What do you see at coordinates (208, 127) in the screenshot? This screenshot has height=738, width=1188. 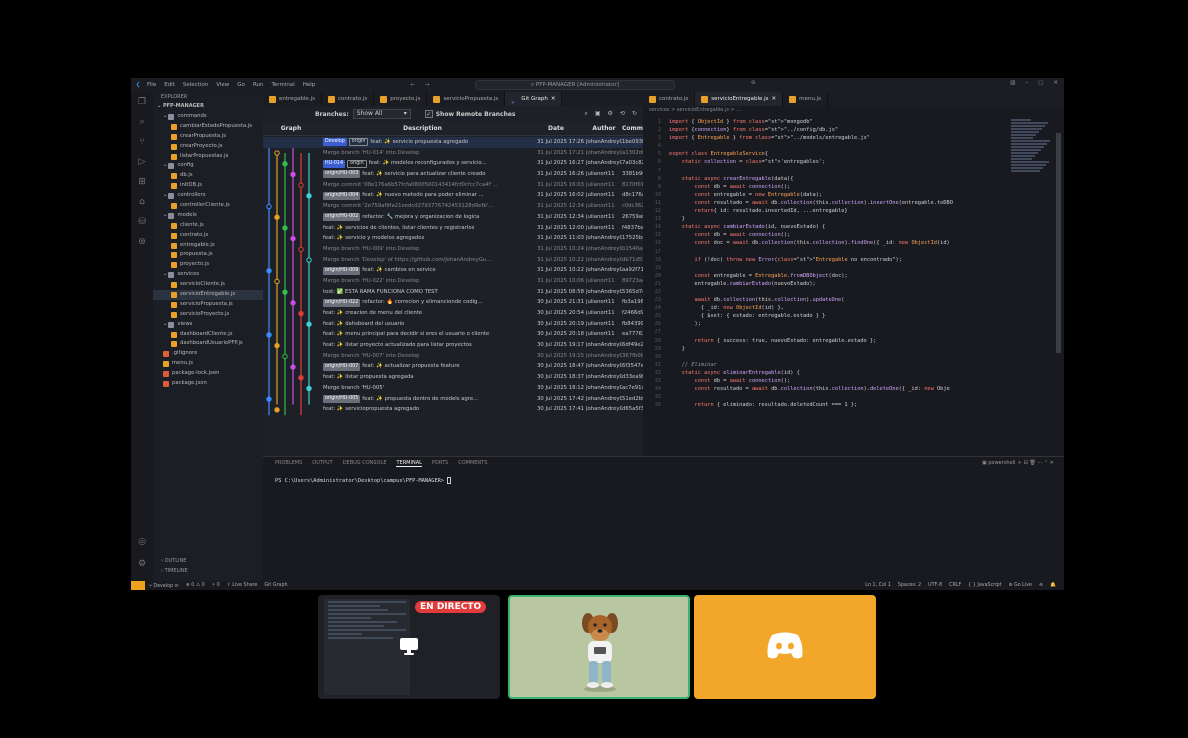 I see `tree-item: cambiarEstadoPropuesta.js` at bounding box center [208, 127].